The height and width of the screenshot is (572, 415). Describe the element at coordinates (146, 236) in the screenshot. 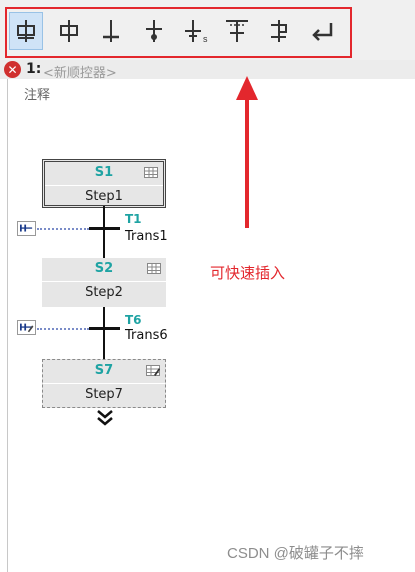

I see `transition-label: Trans1` at that location.